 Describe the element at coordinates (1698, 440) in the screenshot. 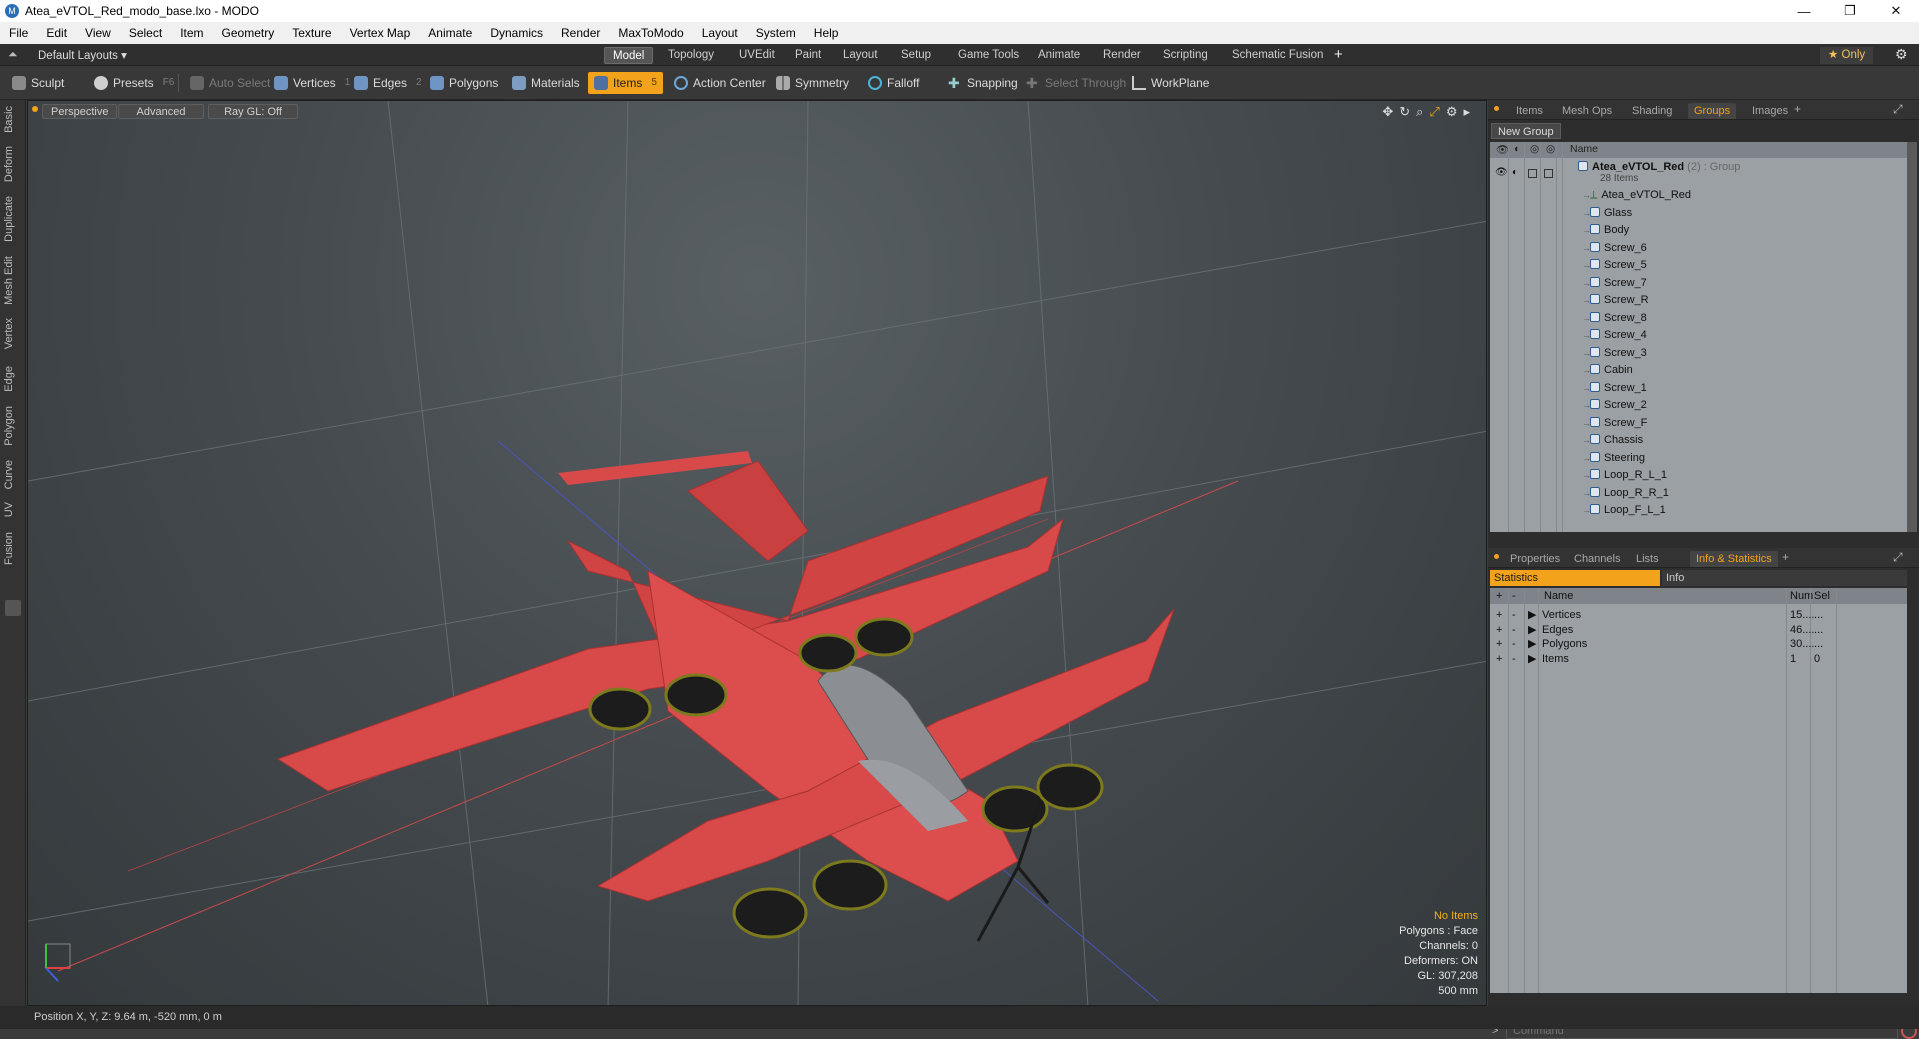

I see `tree-item-row: → Chassis` at that location.